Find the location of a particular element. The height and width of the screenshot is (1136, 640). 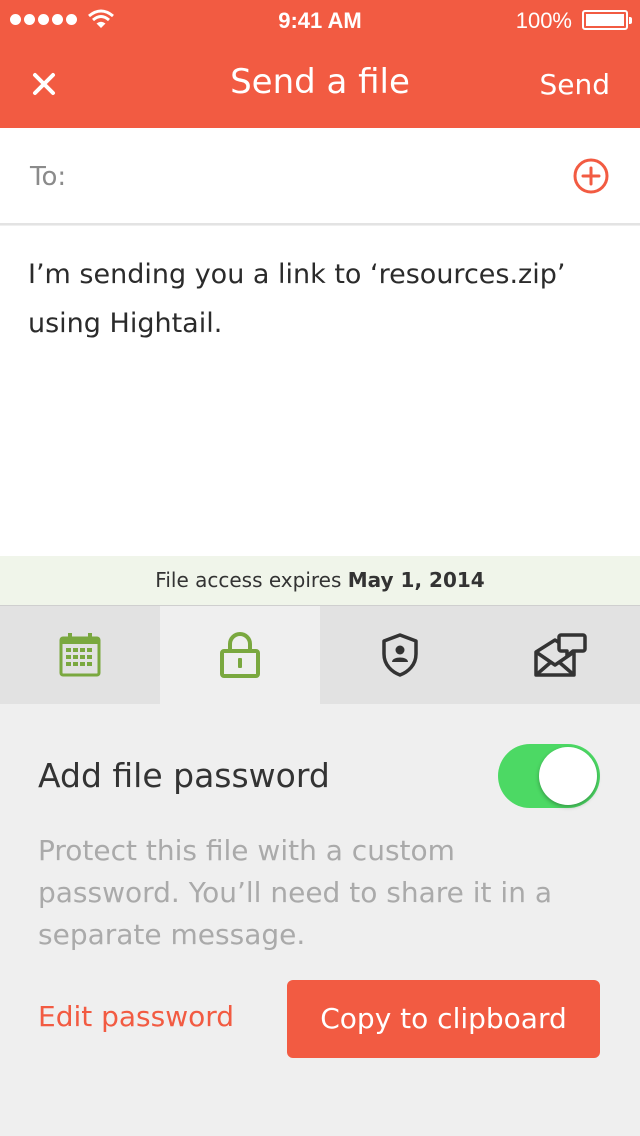

expiry-date: May 1, 2014 is located at coordinates (416, 580).